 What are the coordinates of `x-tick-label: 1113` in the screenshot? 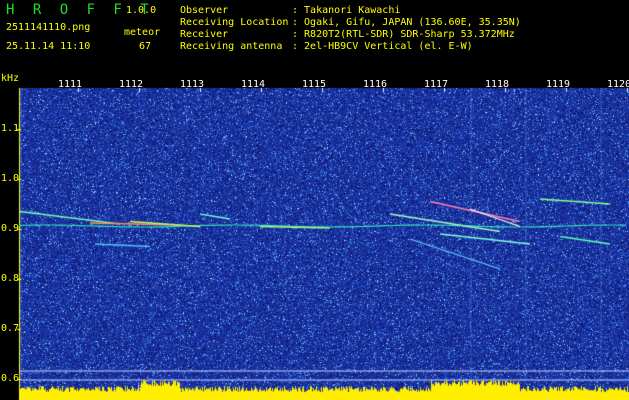 It's located at (192, 84).